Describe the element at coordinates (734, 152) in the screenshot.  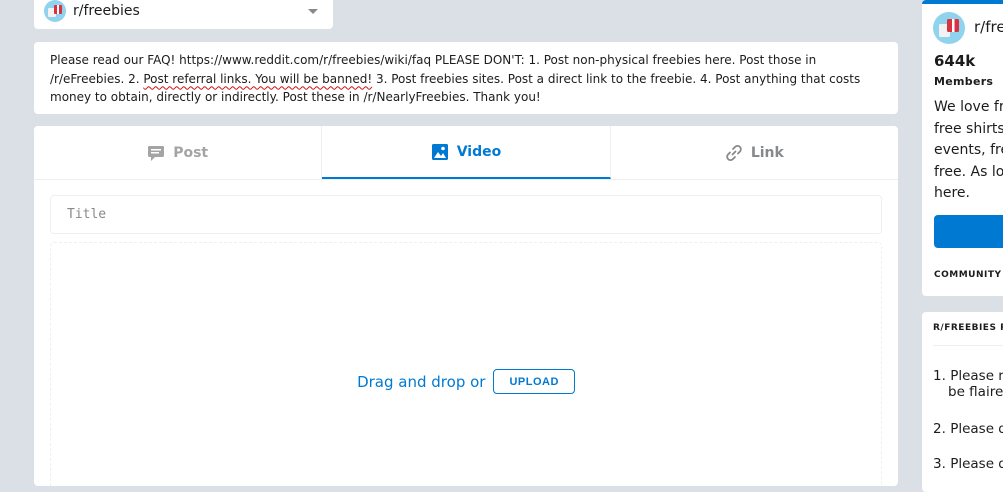
I see `link-icon` at that location.